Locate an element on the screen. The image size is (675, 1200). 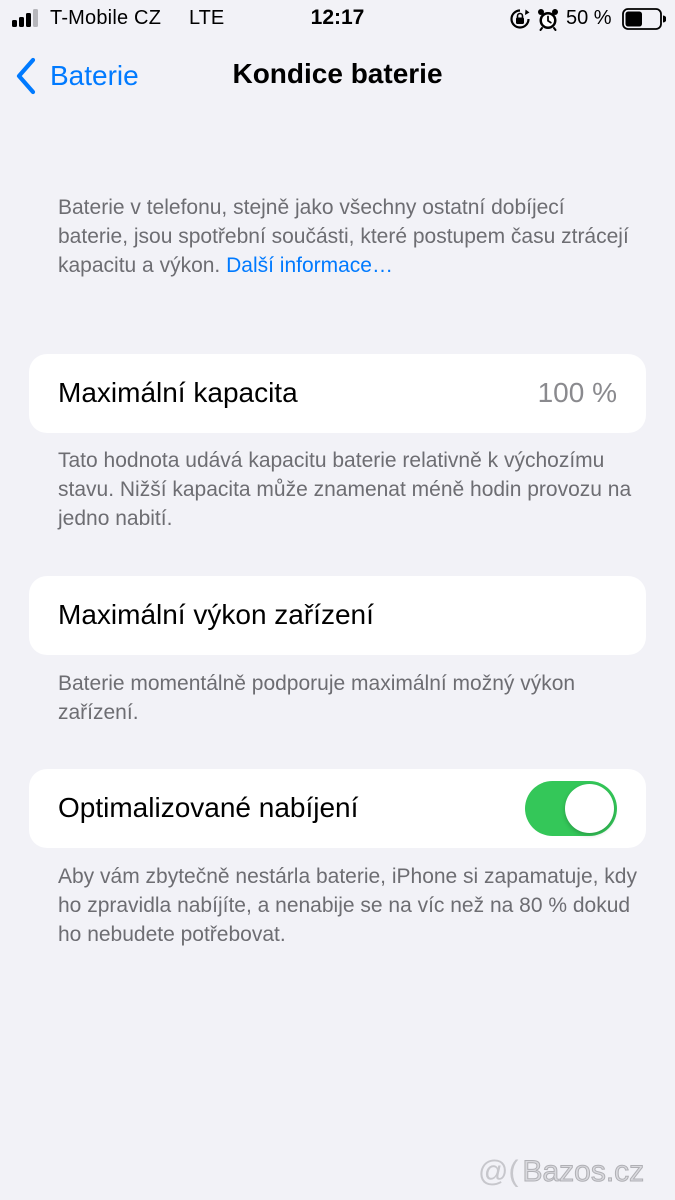
battery-icon is located at coordinates (644, 19).